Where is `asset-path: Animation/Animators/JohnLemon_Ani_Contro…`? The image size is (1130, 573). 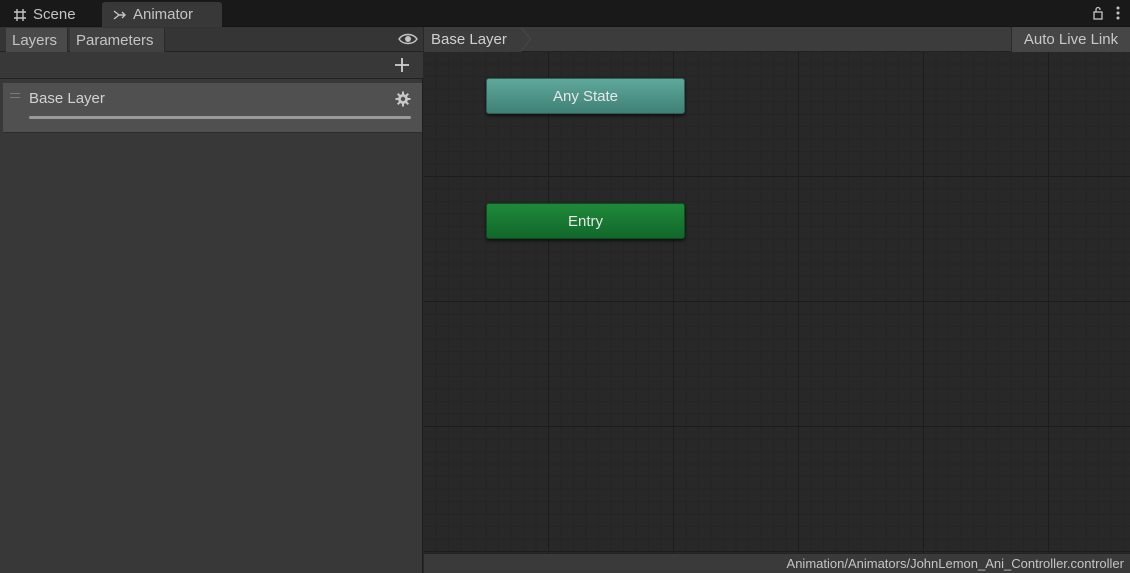 asset-path: Animation/Animators/JohnLemon_Ani_Contro… is located at coordinates (955, 563).